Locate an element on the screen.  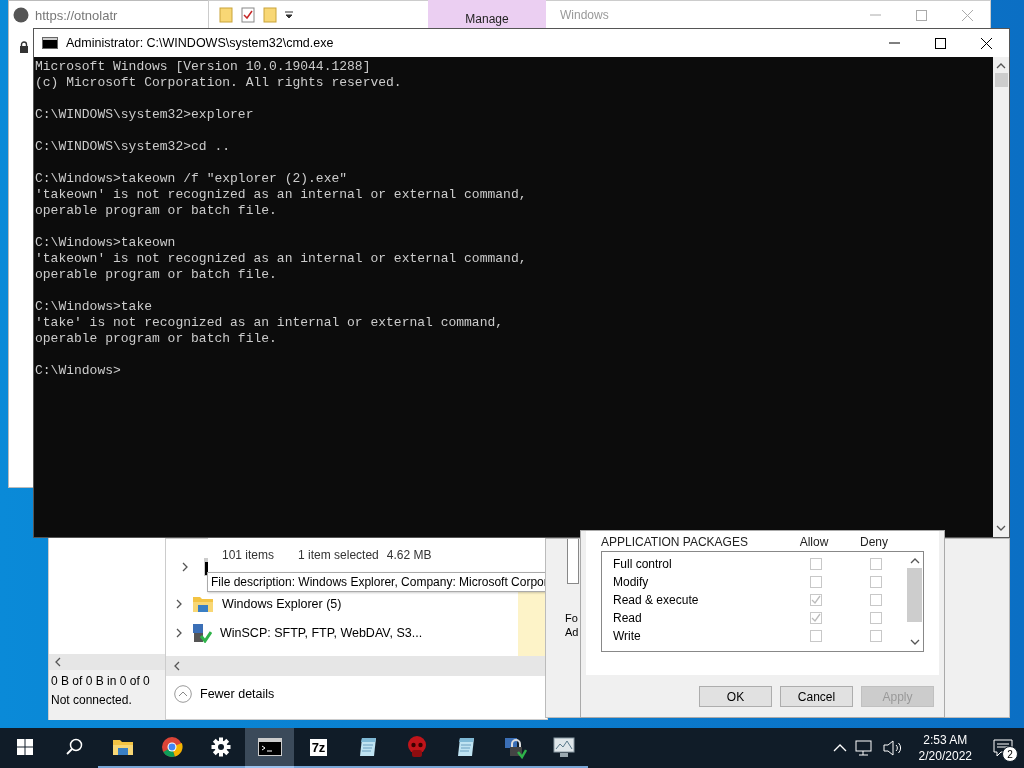
chrome-icon is located at coordinates (171, 747).